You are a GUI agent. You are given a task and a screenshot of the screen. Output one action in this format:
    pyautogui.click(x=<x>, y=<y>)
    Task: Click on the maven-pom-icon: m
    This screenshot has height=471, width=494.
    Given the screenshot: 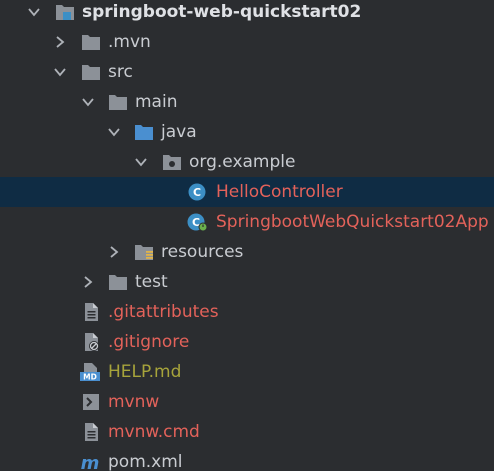 What is the action you would take?
    pyautogui.click(x=90, y=462)
    